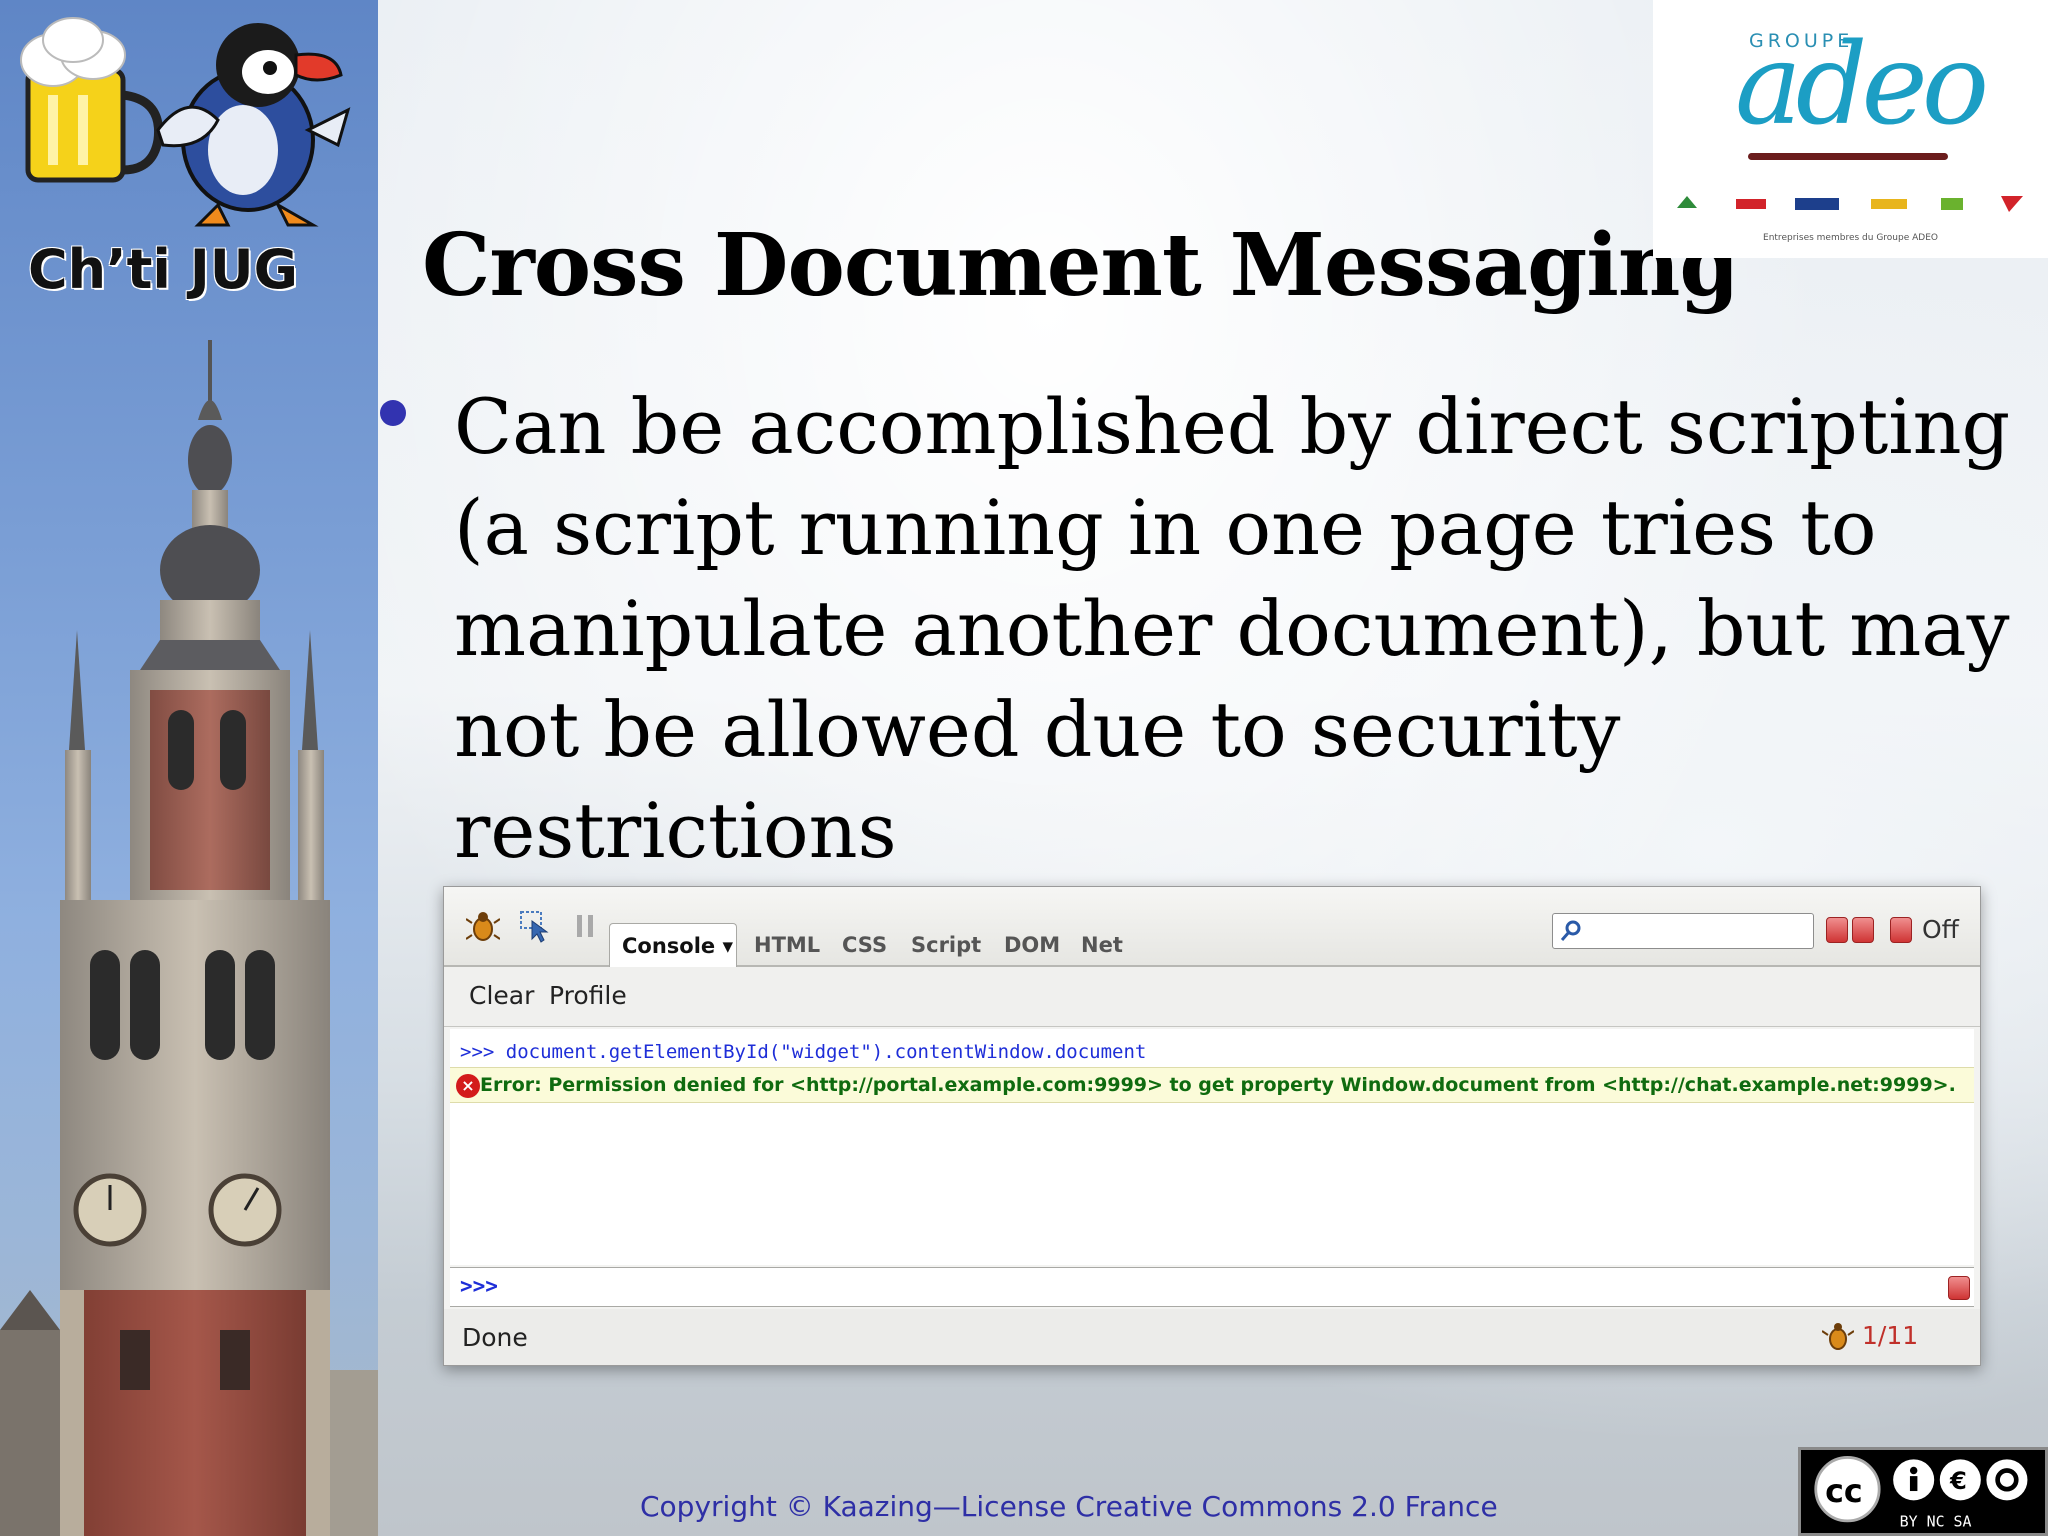  What do you see at coordinates (1959, 1288) in the screenshot?
I see `expand-command-line-button` at bounding box center [1959, 1288].